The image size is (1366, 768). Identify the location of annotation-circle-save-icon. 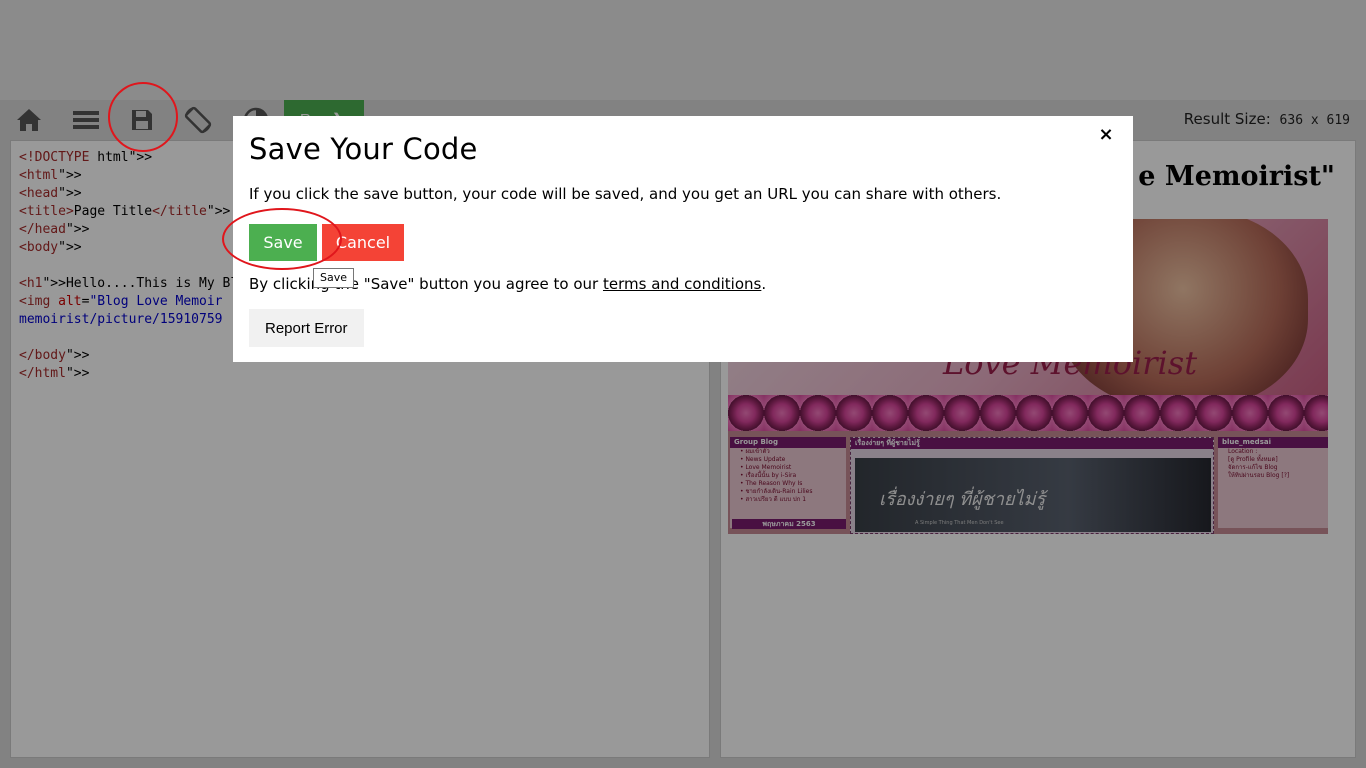
(143, 117).